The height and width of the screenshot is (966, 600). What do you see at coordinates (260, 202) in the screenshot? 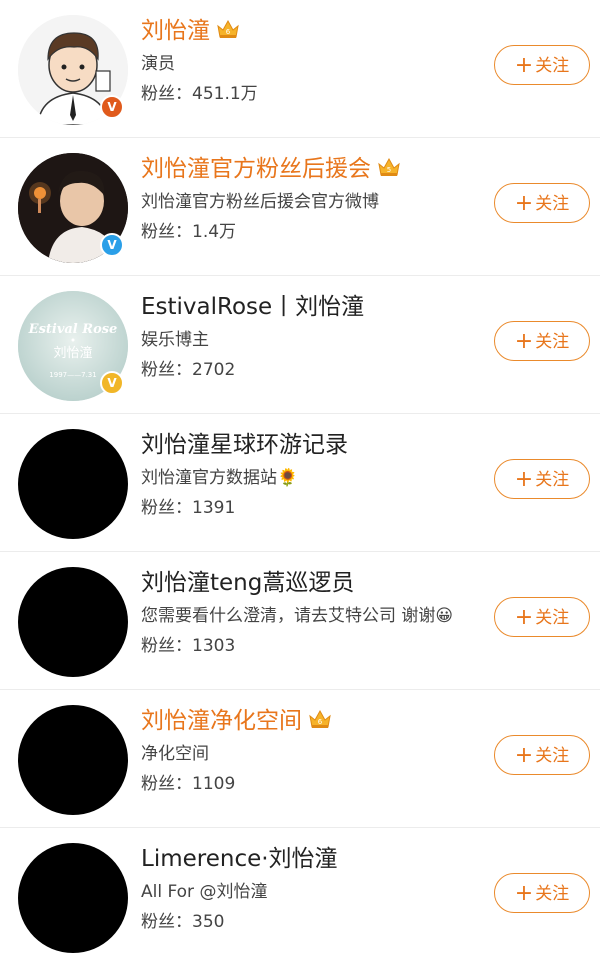
I see `user-description: 刘怡潼官方粉丝后援会官方微博` at bounding box center [260, 202].